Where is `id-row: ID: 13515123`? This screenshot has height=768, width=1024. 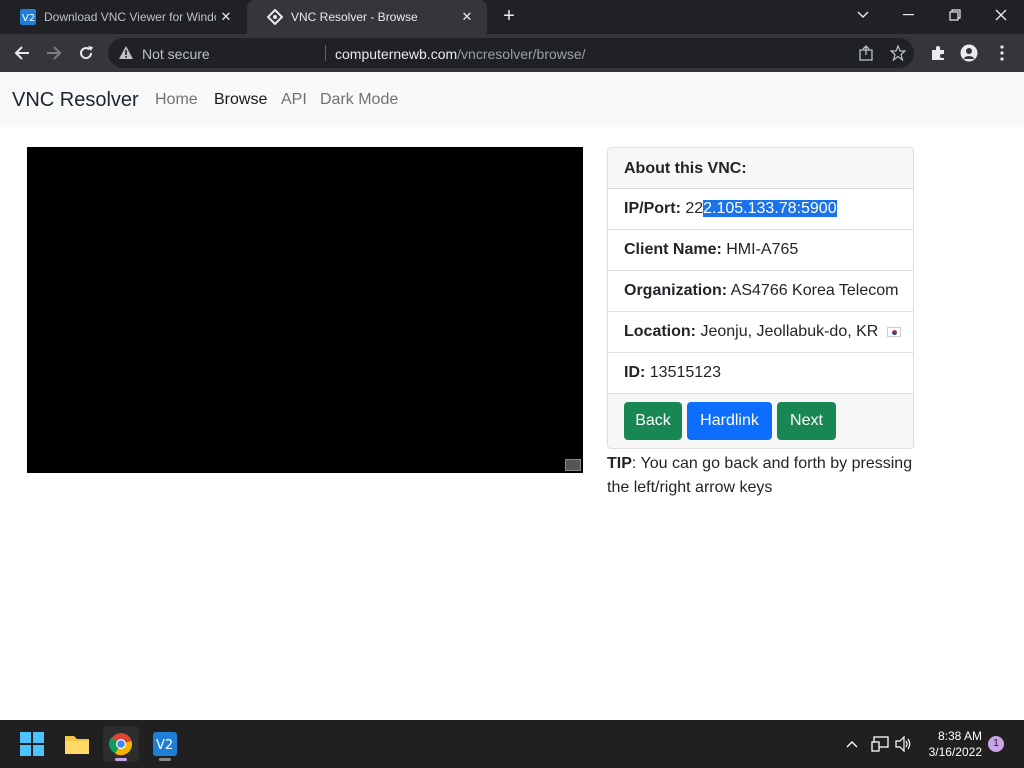 id-row: ID: 13515123 is located at coordinates (760, 373).